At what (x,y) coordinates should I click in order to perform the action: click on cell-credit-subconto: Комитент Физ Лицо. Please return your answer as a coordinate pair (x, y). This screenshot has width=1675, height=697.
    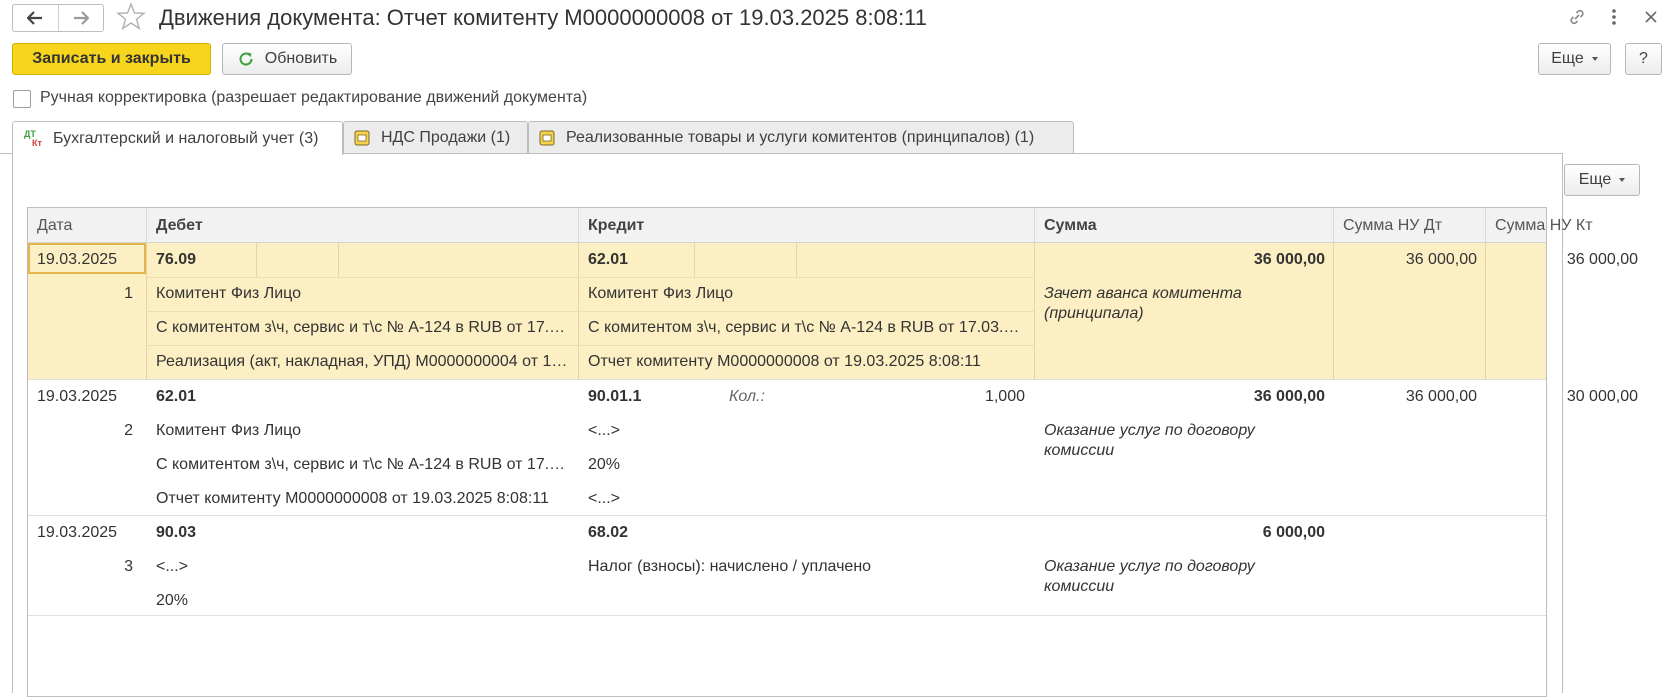
    Looking at the image, I should click on (661, 293).